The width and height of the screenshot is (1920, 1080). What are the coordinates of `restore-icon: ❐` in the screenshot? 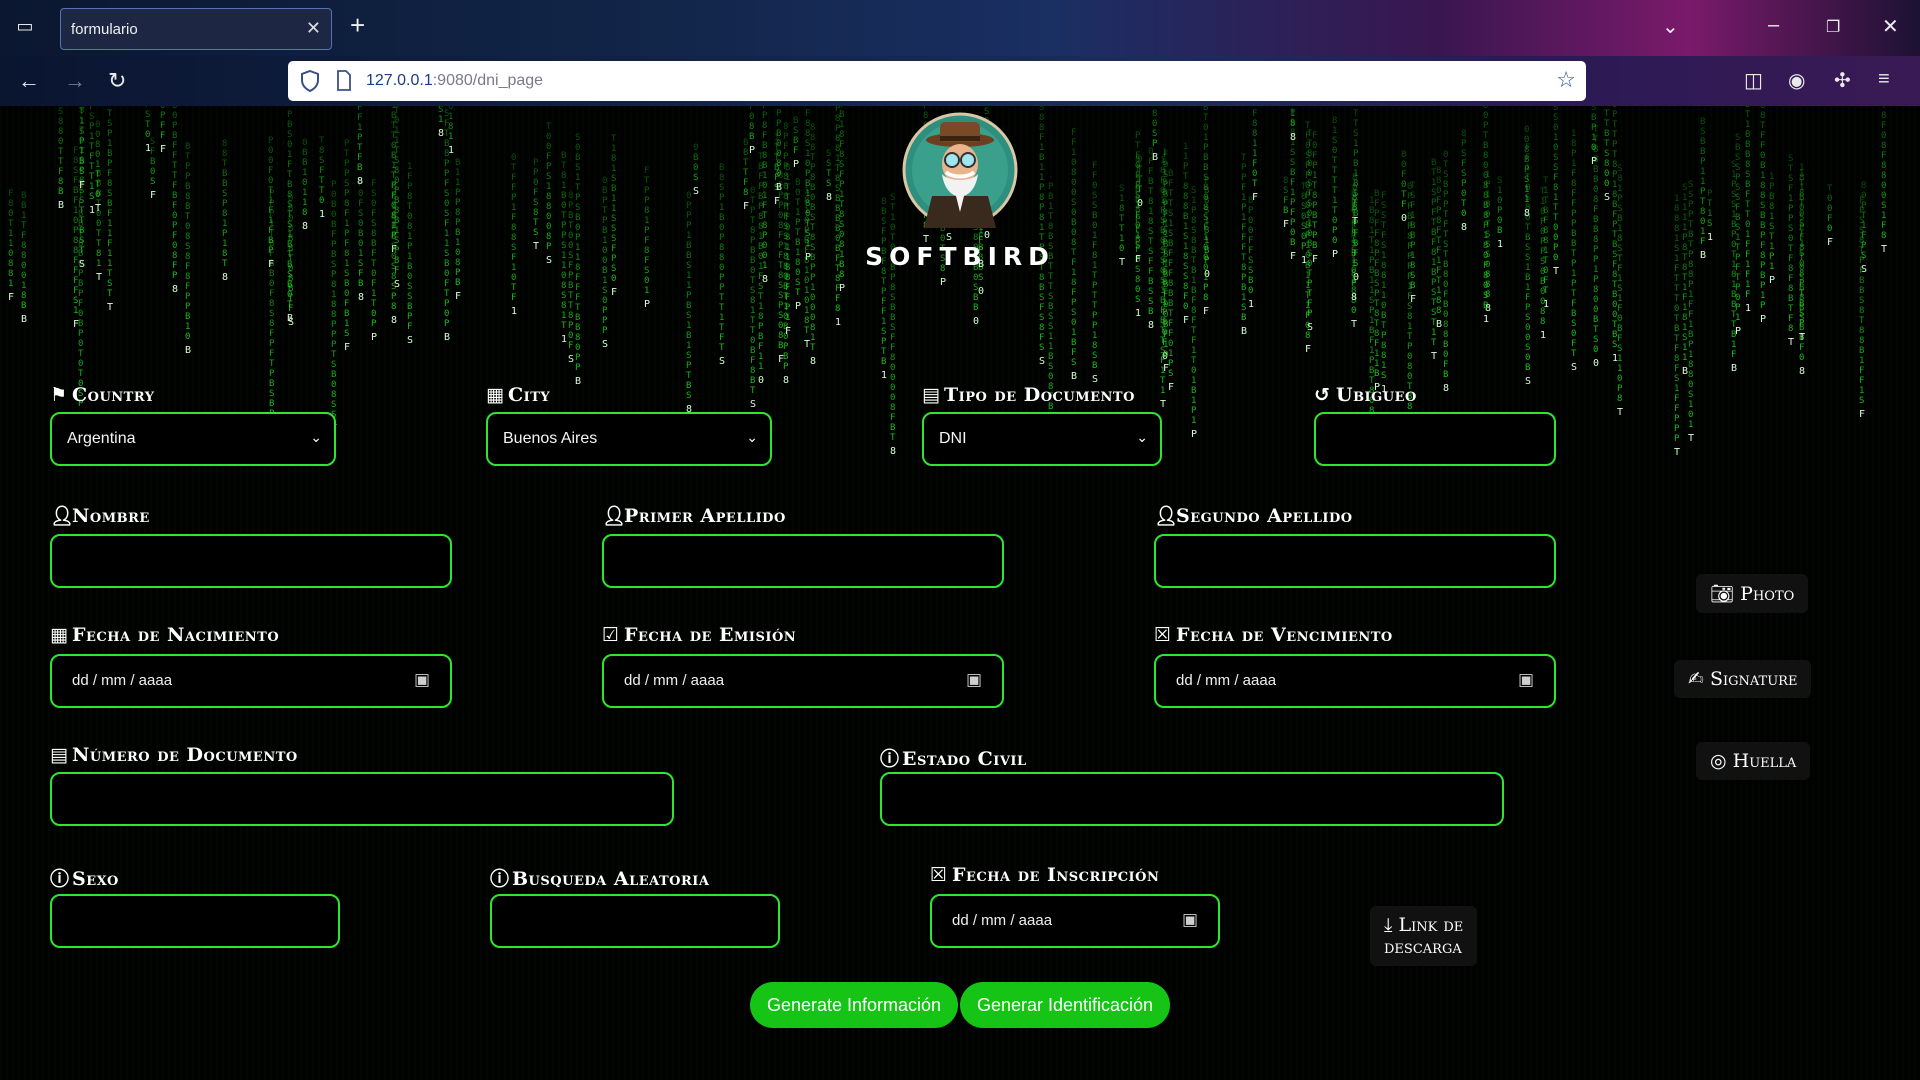 It's located at (1833, 27).